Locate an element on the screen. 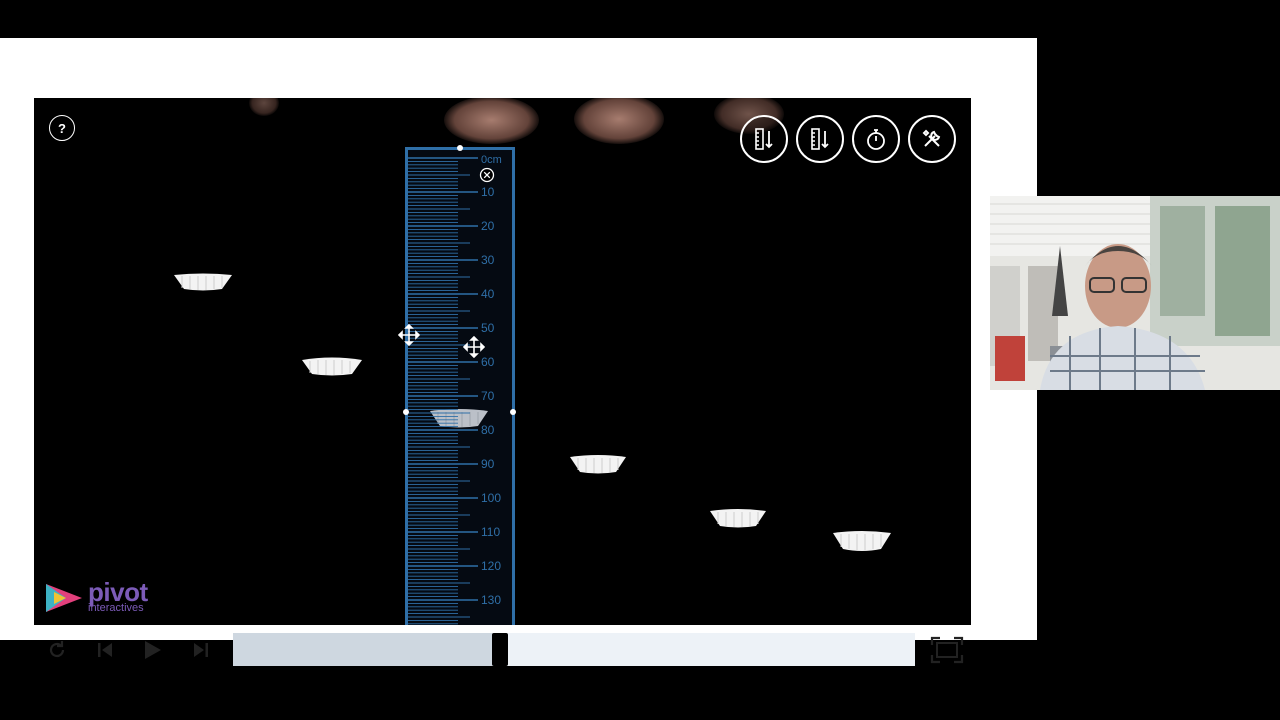 The image size is (1280, 720). ruler-close-icon is located at coordinates (487, 175).